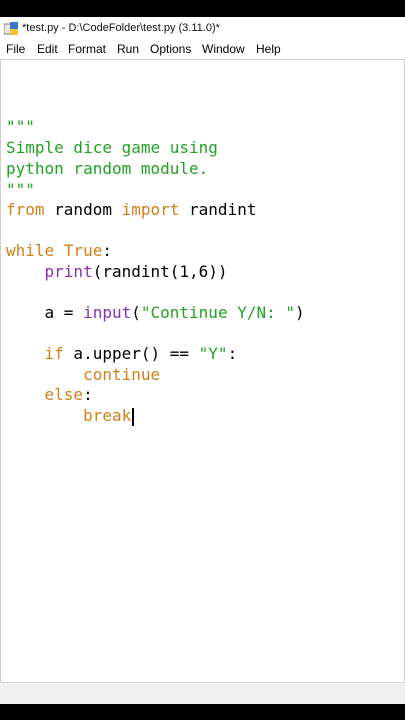 The width and height of the screenshot is (405, 720). Describe the element at coordinates (133, 416) in the screenshot. I see `text-cursor` at that location.